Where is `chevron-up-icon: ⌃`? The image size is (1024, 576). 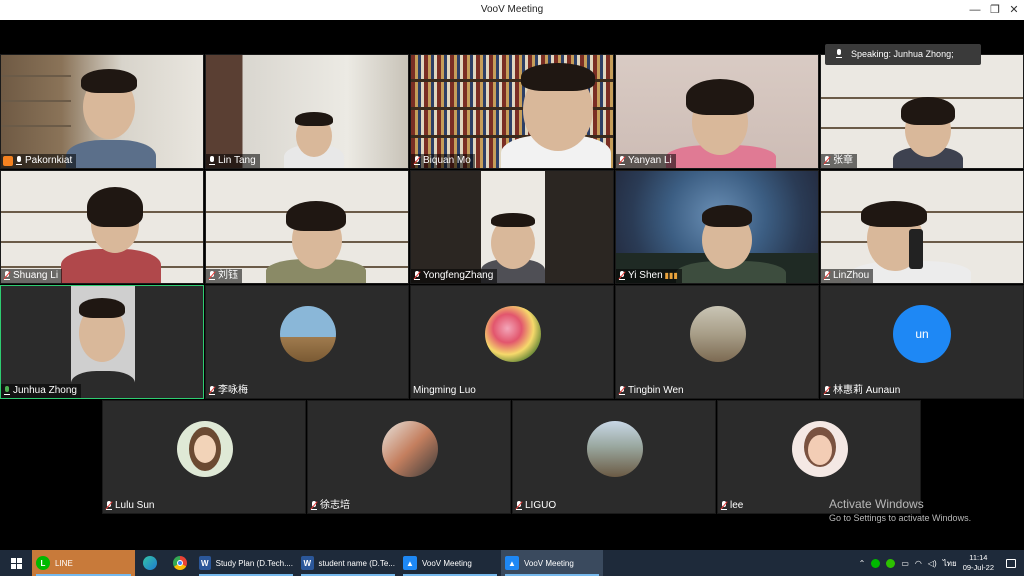 chevron-up-icon: ⌃ is located at coordinates (862, 563).